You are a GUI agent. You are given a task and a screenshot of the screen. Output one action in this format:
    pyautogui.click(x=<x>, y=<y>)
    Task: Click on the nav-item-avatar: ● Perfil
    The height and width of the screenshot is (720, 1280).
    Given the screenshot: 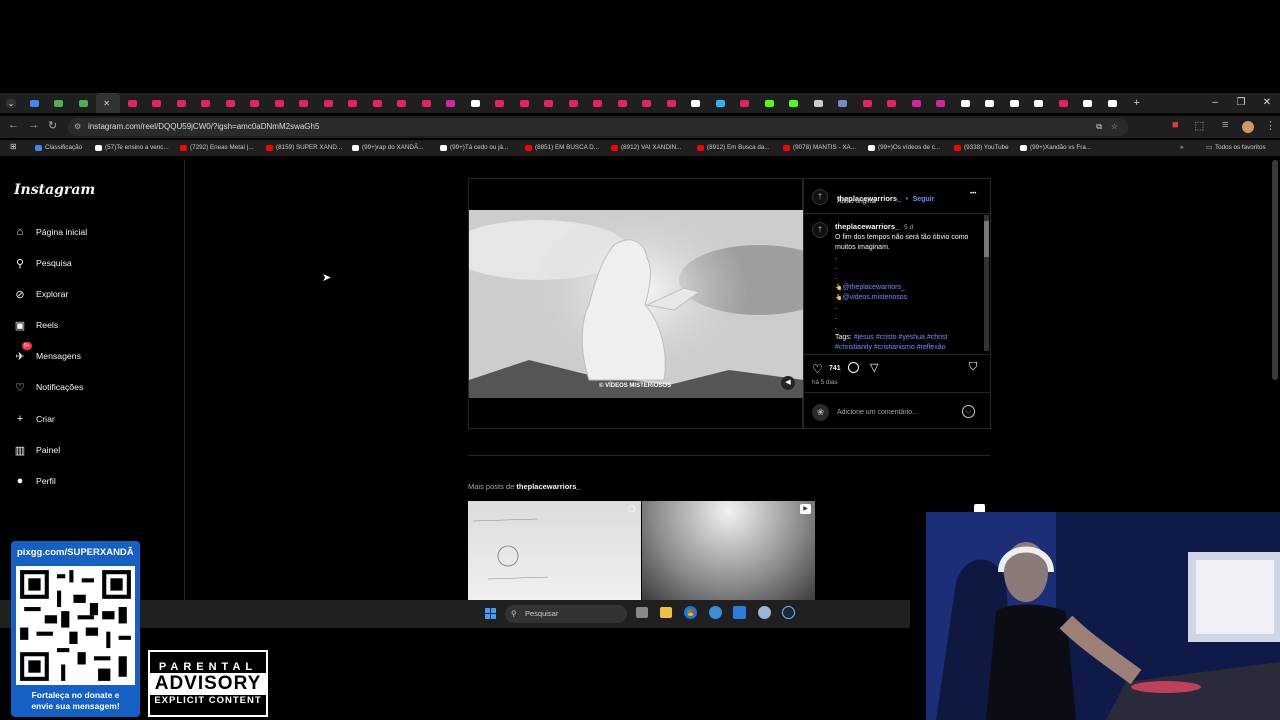 What is the action you would take?
    pyautogui.click(x=34, y=481)
    